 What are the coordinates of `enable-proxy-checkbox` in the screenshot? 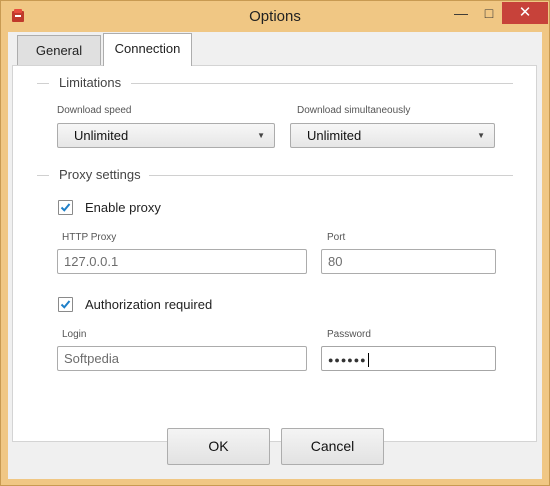 It's located at (65, 207).